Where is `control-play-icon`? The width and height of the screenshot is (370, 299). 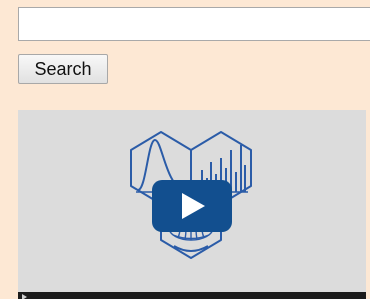 control-play-icon is located at coordinates (24, 296).